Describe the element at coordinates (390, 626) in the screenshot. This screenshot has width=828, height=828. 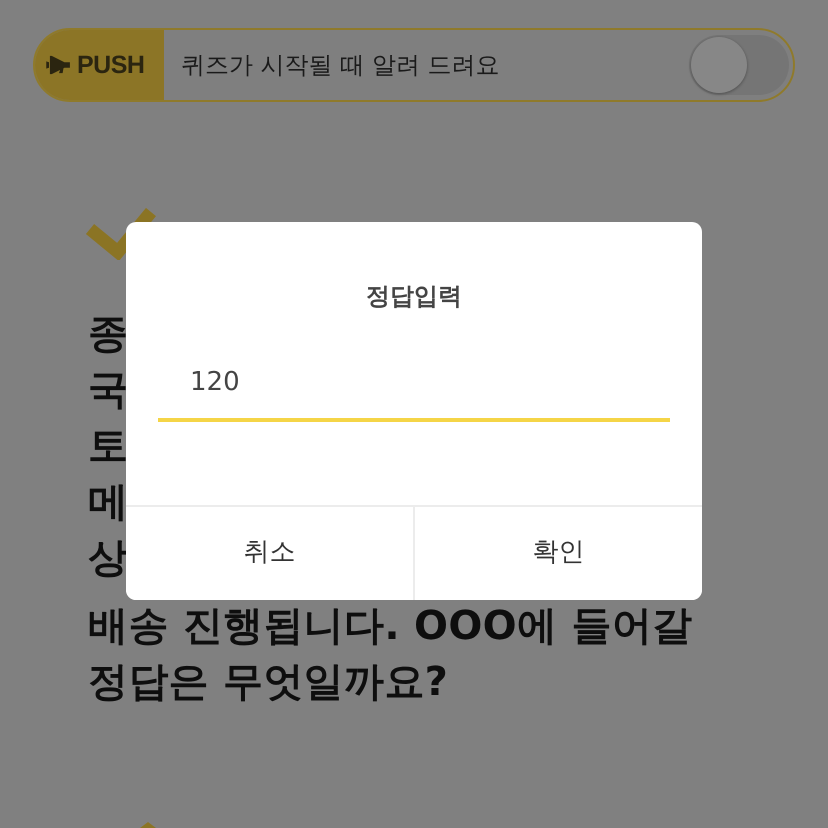
I see `question-text: 배송 진행됩니다. OOO에 들어갈` at that location.